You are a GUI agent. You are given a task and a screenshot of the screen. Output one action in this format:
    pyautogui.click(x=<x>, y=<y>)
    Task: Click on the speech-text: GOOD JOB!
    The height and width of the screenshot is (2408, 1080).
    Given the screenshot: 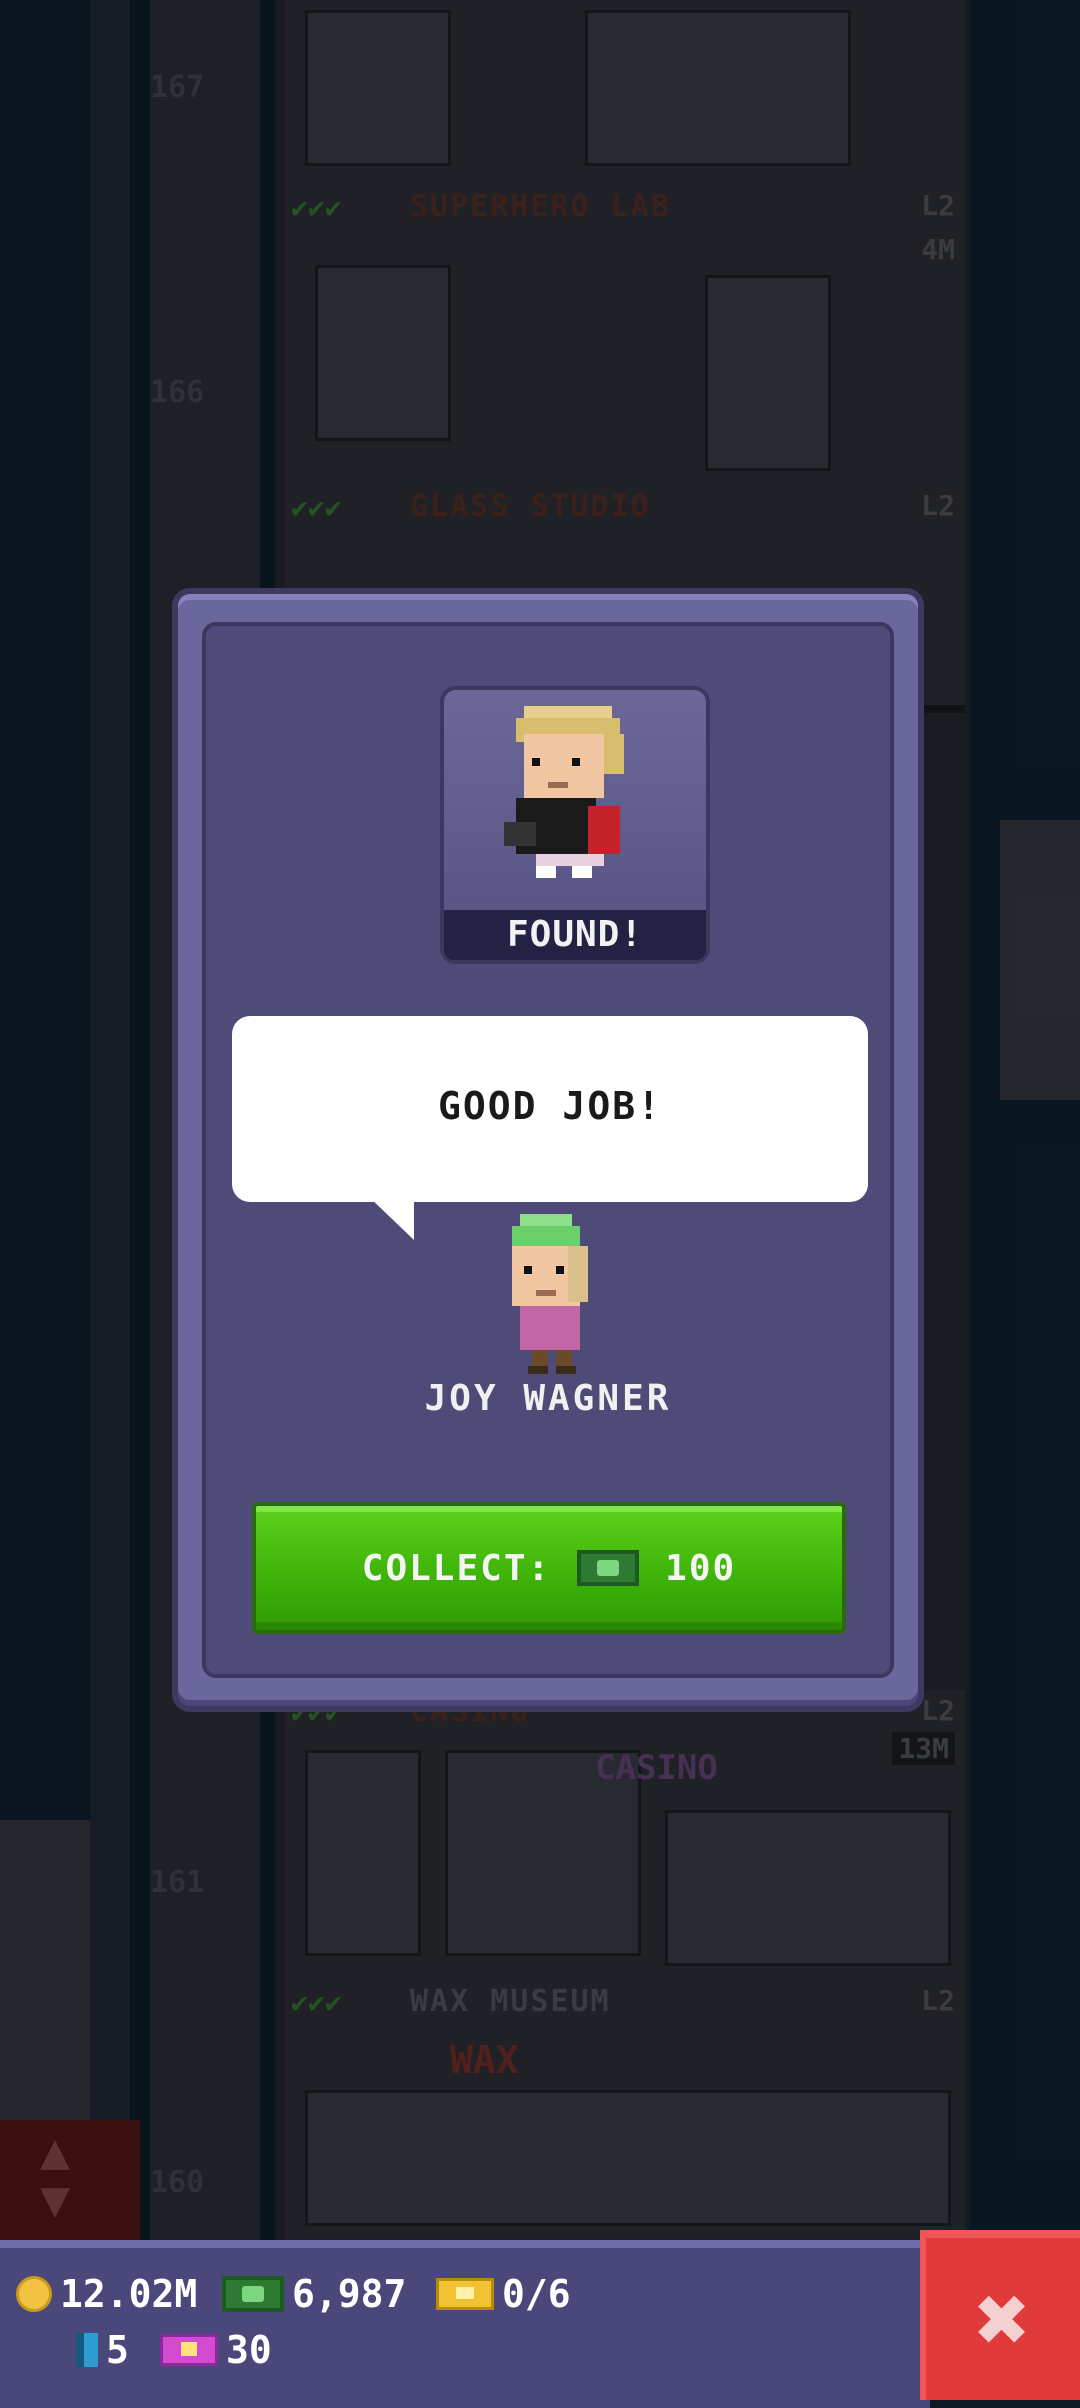 What is the action you would take?
    pyautogui.click(x=550, y=1106)
    